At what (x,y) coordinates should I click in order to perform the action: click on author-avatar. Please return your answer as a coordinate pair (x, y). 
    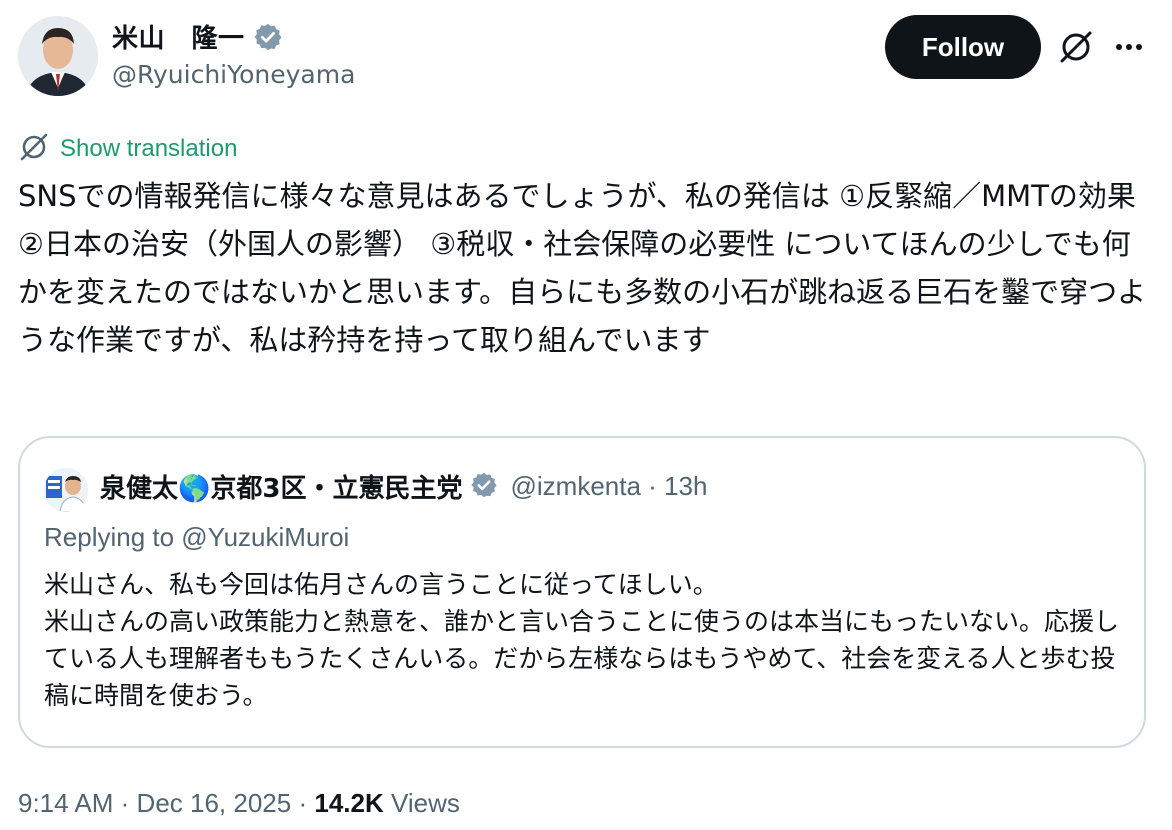
    Looking at the image, I should click on (58, 56).